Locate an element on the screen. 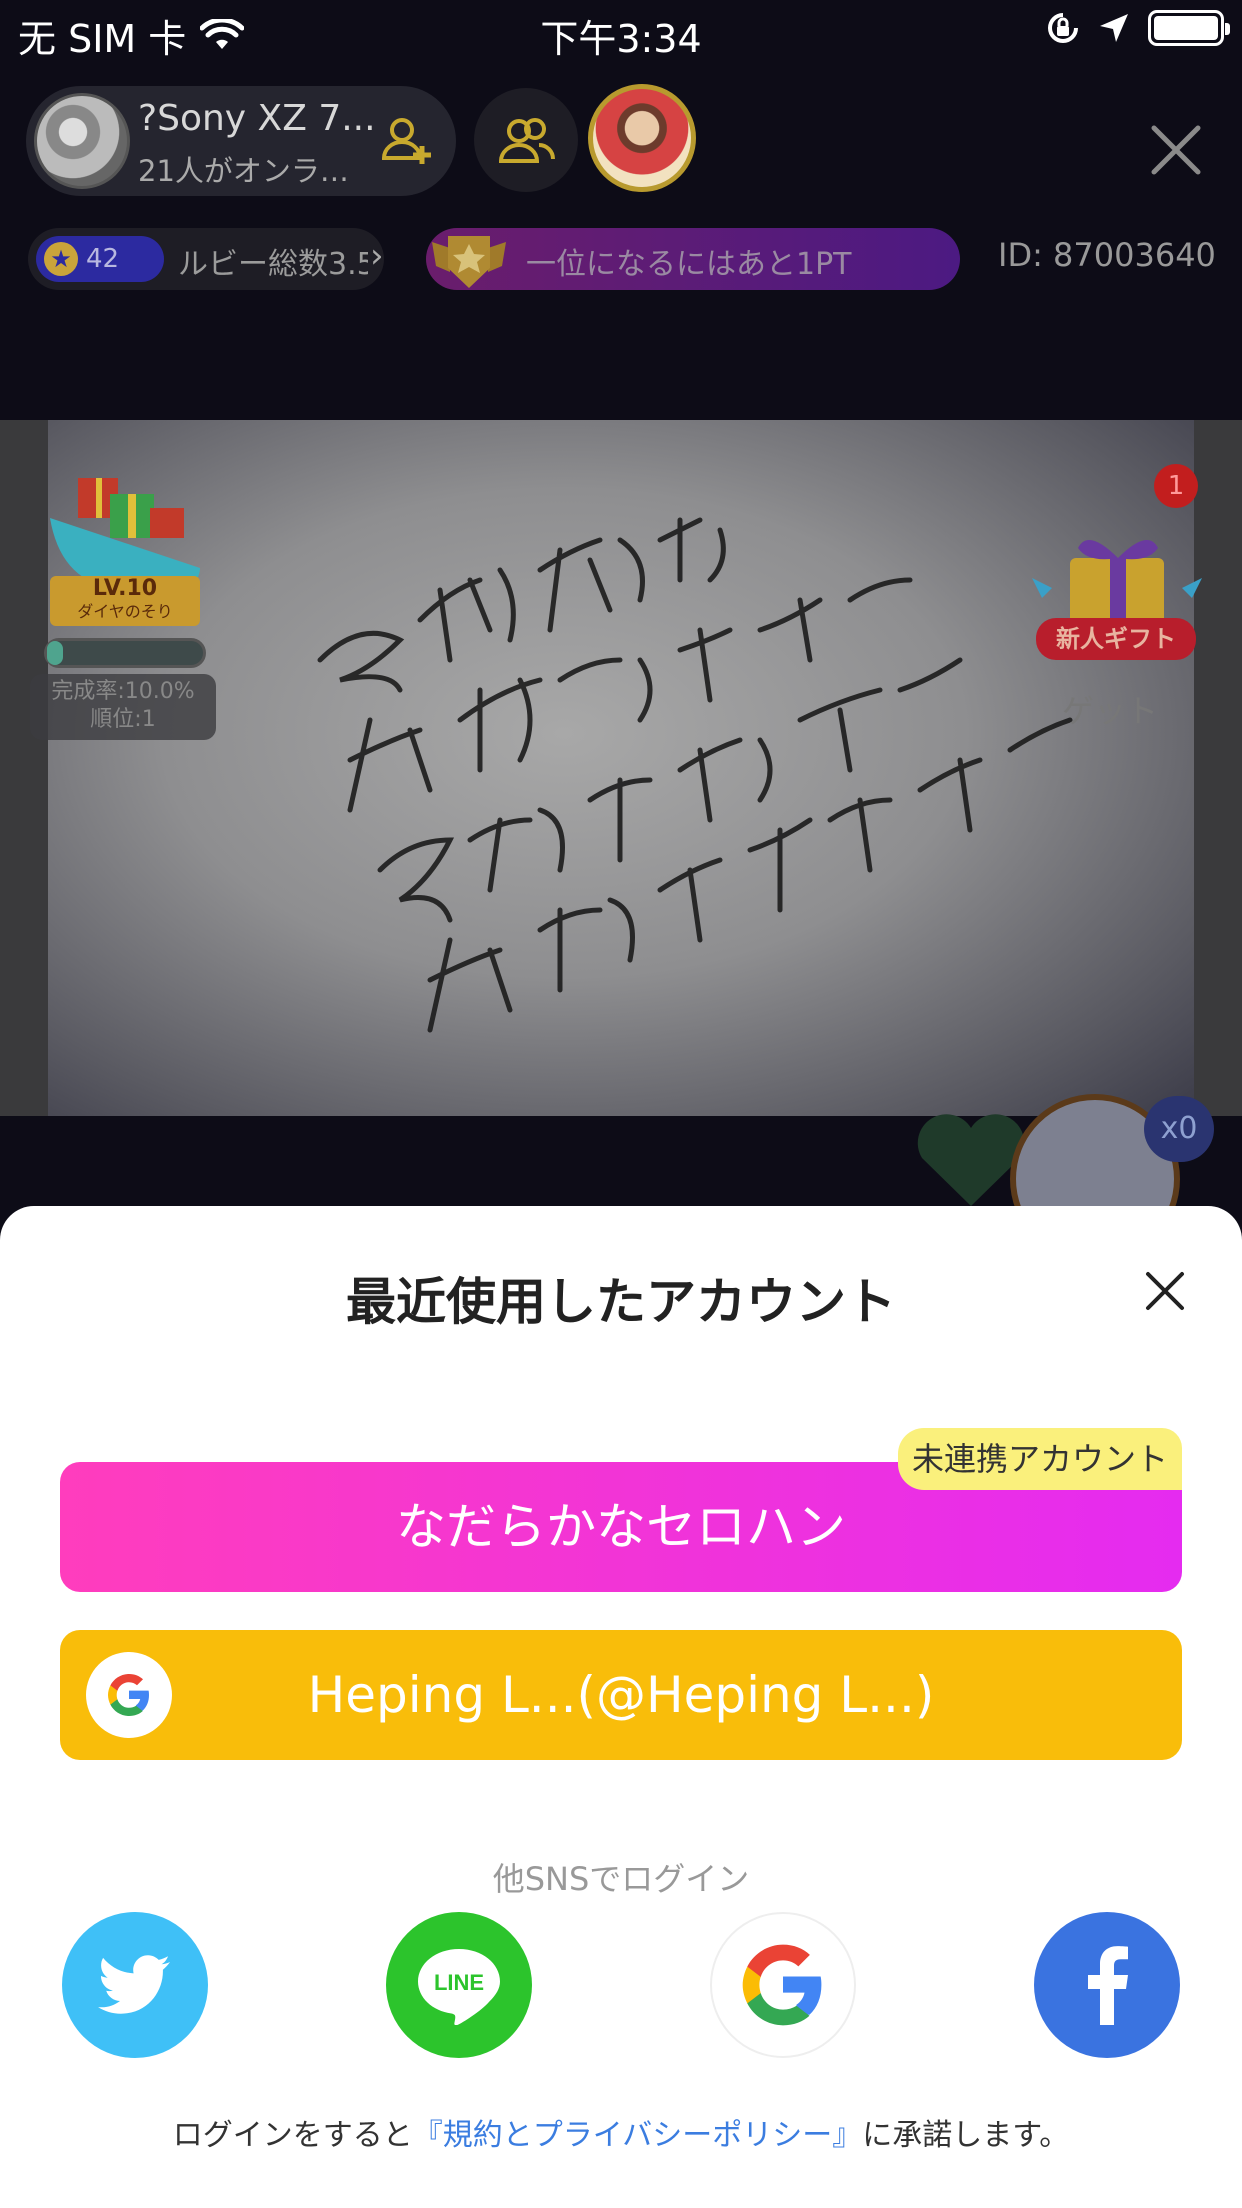 The image size is (1242, 2208). google-badge is located at coordinates (129, 1695).